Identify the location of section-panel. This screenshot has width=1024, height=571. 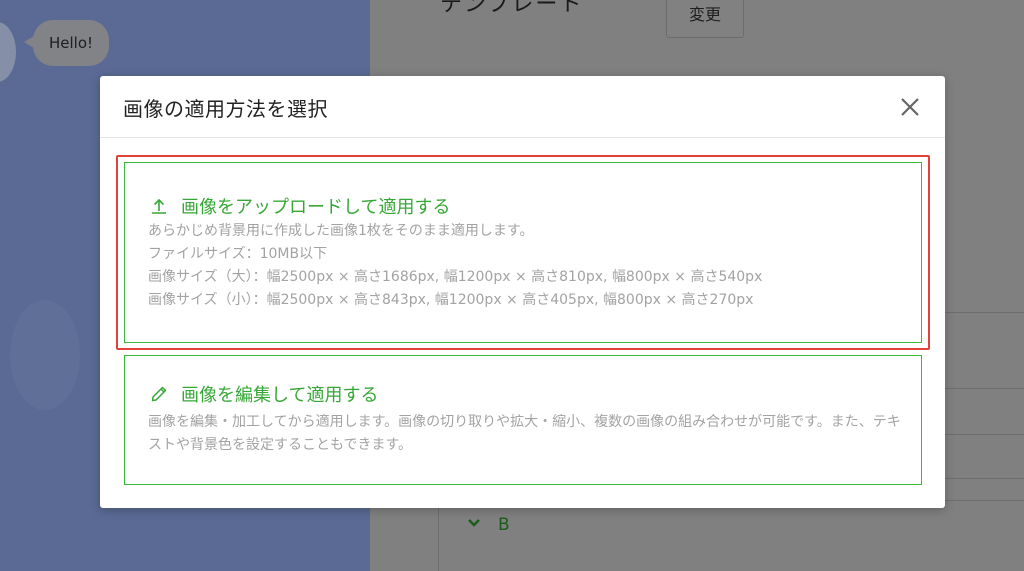
(731, 535).